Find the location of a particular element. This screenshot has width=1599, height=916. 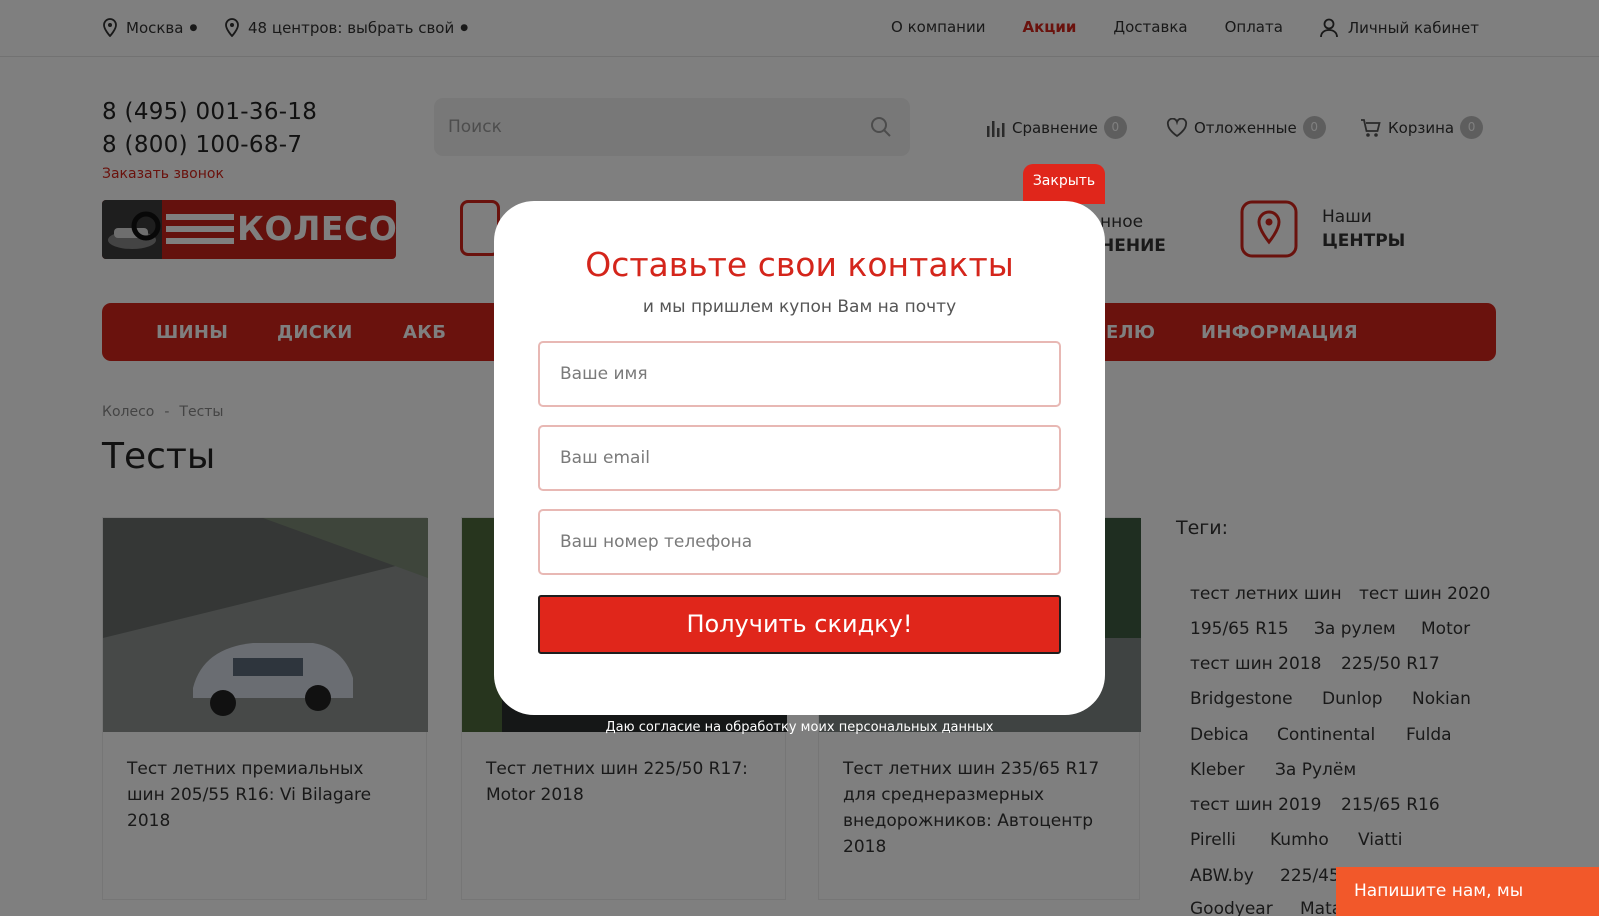

name-field is located at coordinates (799, 374).